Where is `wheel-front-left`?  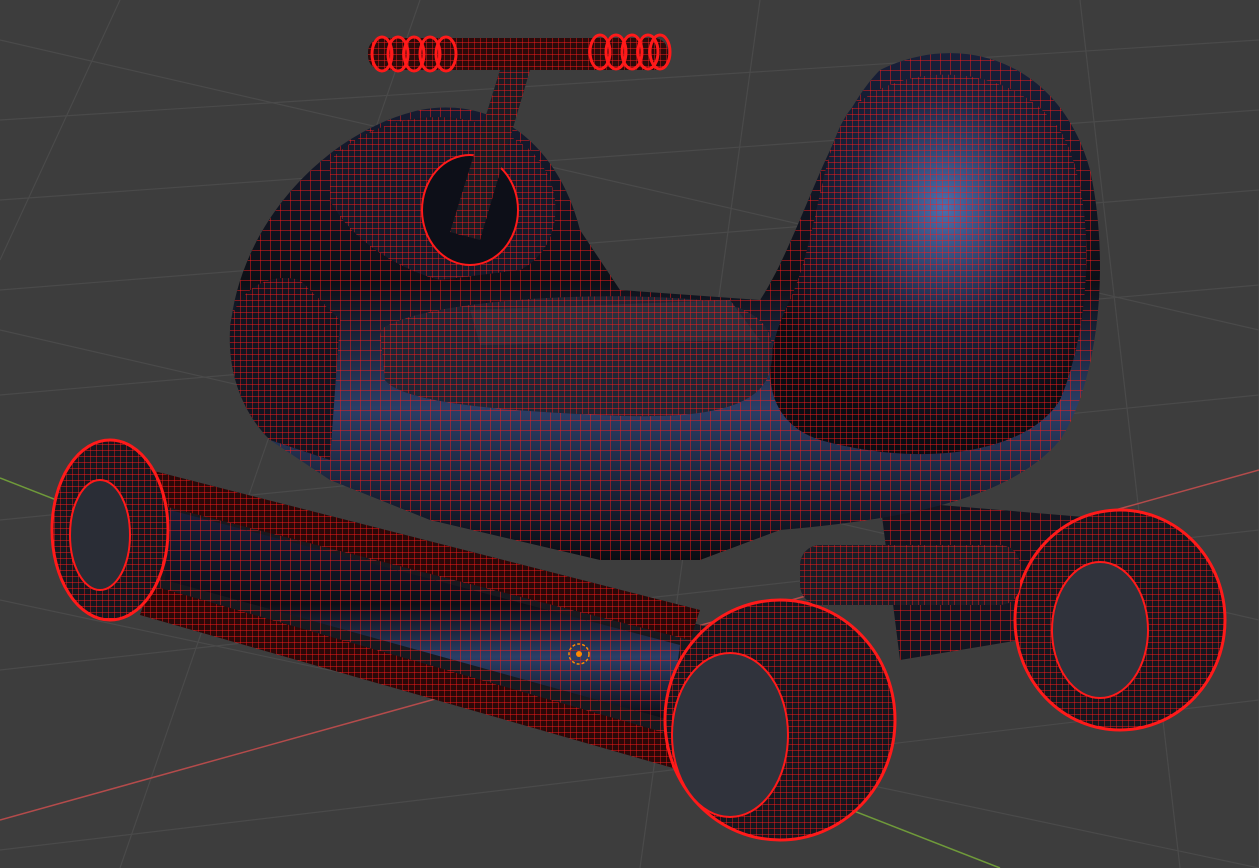
wheel-front-left is located at coordinates (110, 530).